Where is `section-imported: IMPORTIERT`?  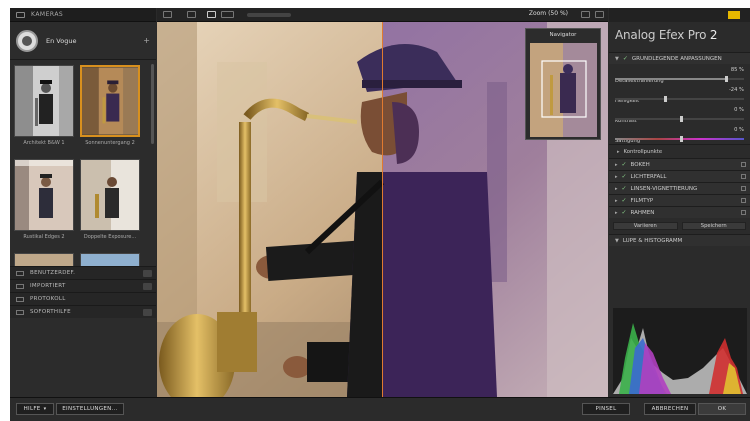
section-imported: IMPORTIERT is located at coordinates (83, 285).